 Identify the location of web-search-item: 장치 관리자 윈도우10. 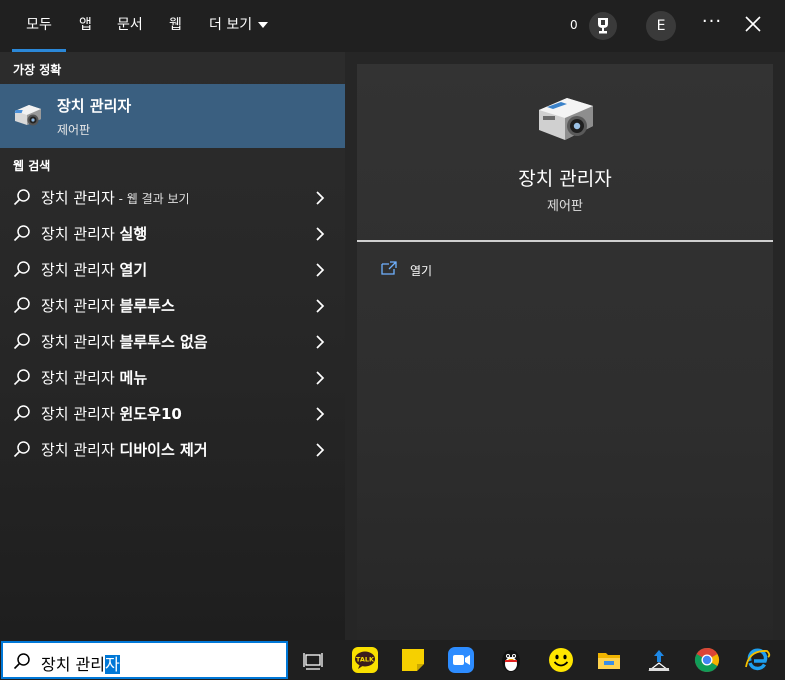
(172, 413).